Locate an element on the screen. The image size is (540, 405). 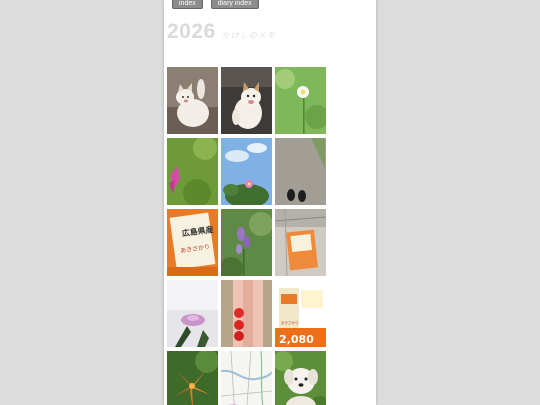
sky-flower-photo is located at coordinates (246, 171).